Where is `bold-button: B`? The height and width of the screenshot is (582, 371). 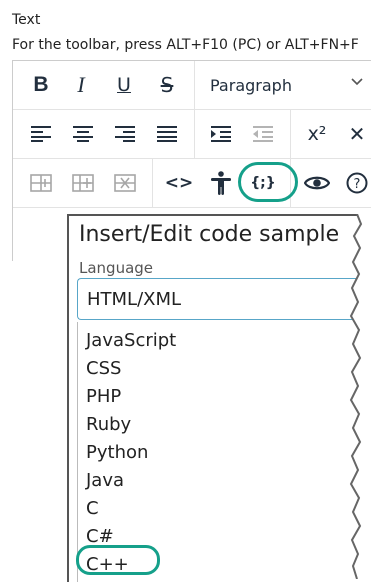
bold-button: B is located at coordinates (41, 85).